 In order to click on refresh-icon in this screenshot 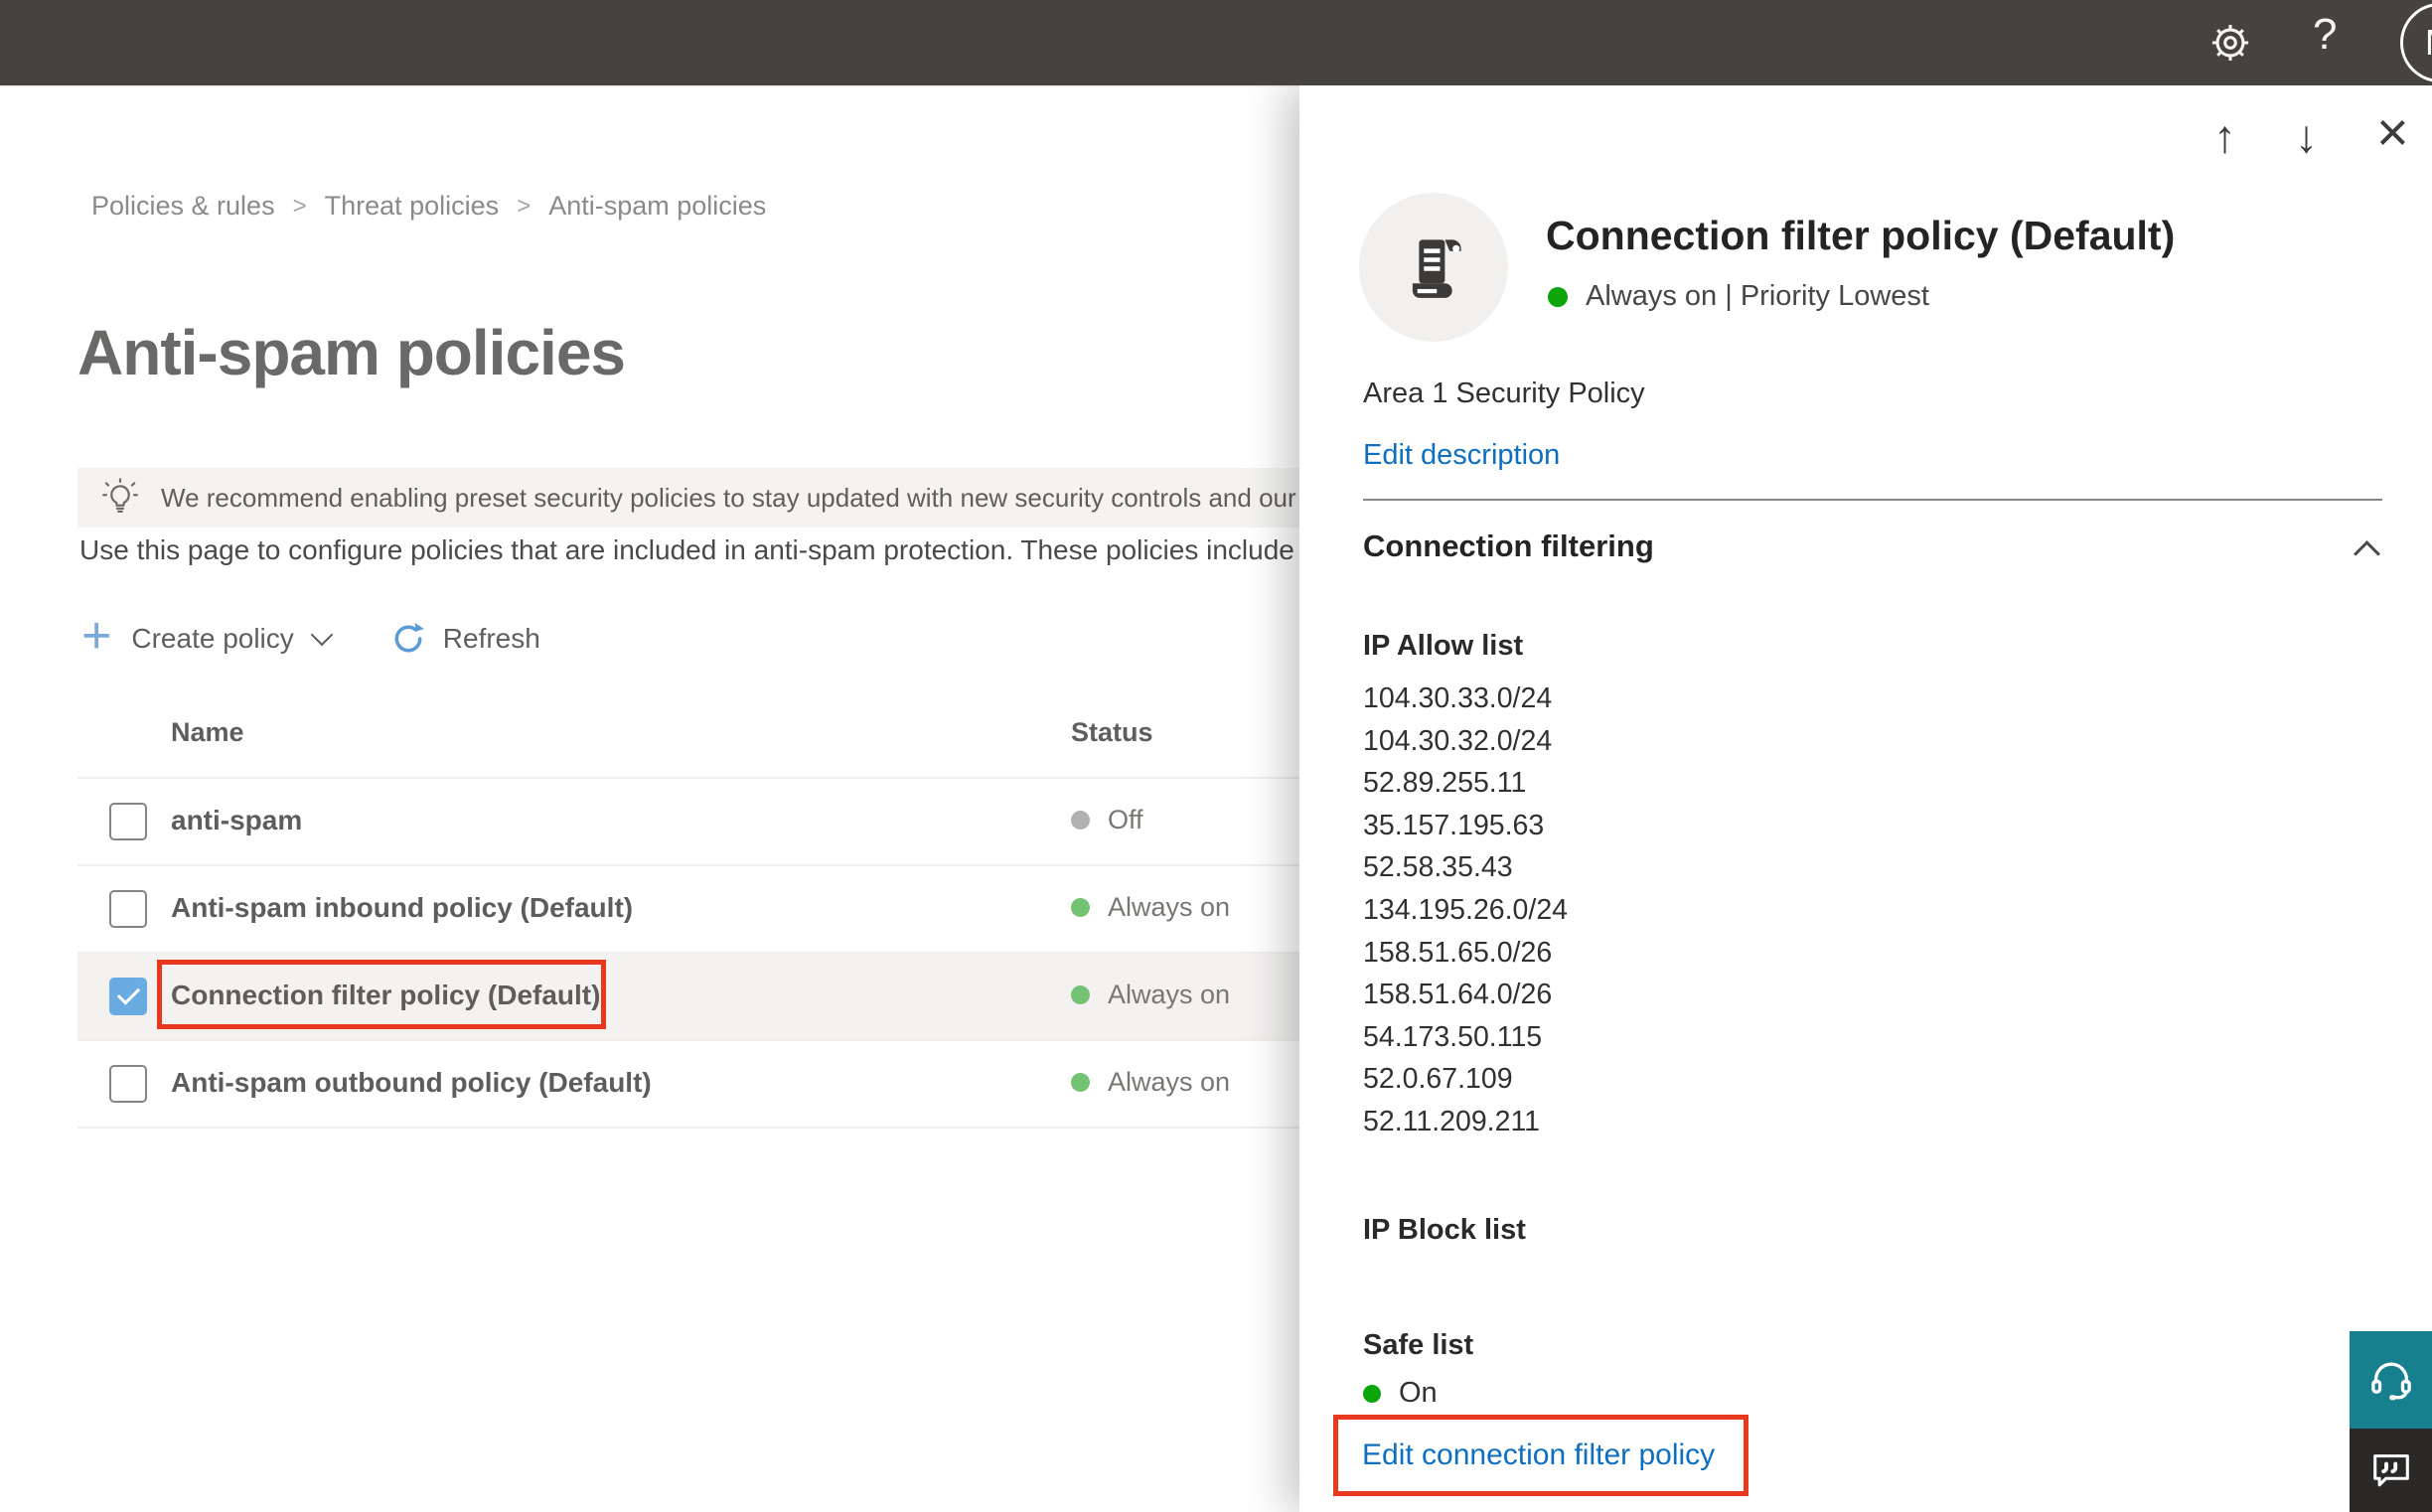, I will do `click(409, 638)`.